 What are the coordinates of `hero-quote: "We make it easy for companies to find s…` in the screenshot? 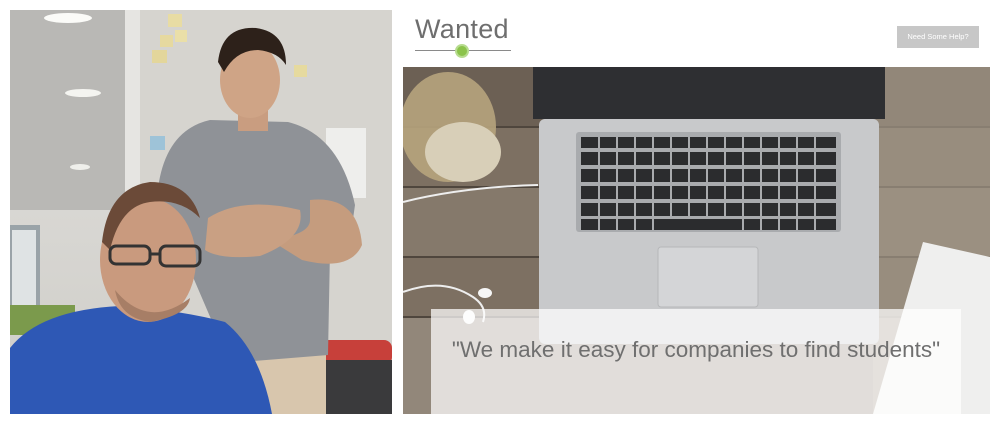 It's located at (696, 349).